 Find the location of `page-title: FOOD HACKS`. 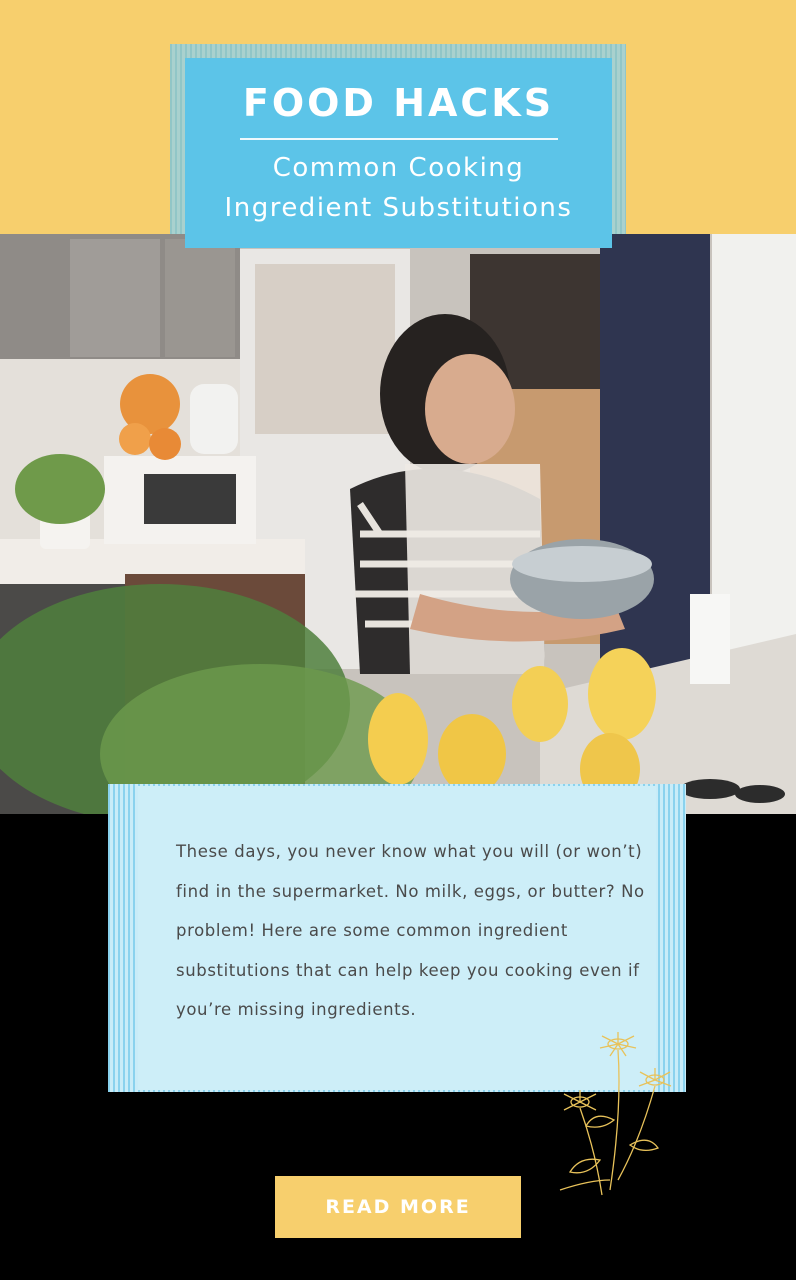

page-title: FOOD HACKS is located at coordinates (398, 103).